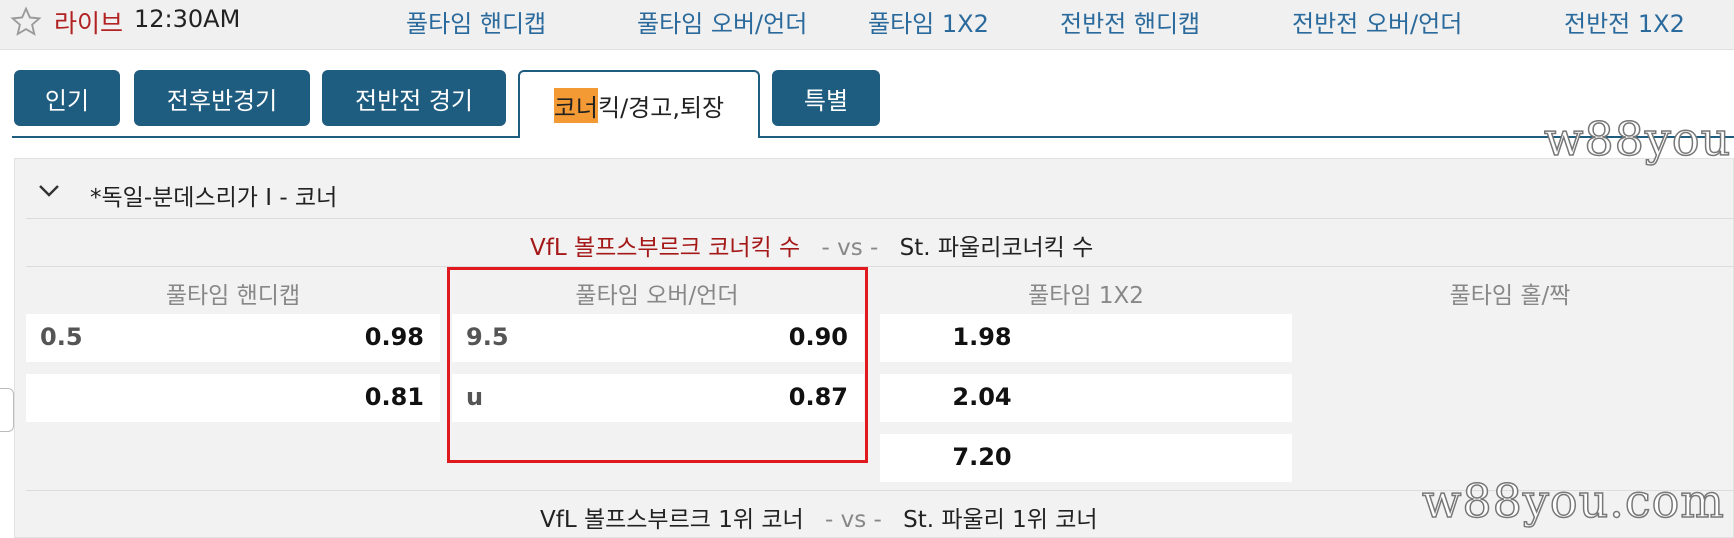 Image resolution: width=1734 pixels, height=538 pixels. What do you see at coordinates (476, 21) in the screenshot?
I see `market-link-ft-handicap: 풀타임 핸디캡` at bounding box center [476, 21].